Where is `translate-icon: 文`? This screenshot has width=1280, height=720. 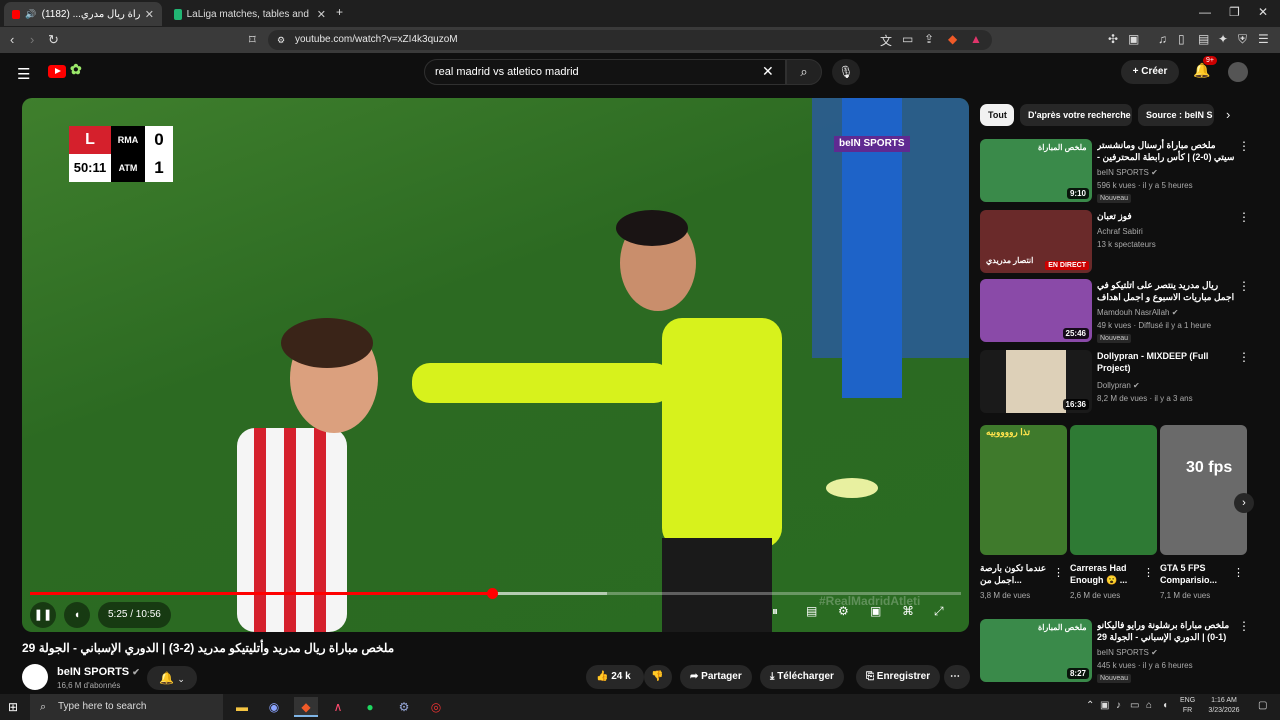
translate-icon: 文 is located at coordinates (886, 40).